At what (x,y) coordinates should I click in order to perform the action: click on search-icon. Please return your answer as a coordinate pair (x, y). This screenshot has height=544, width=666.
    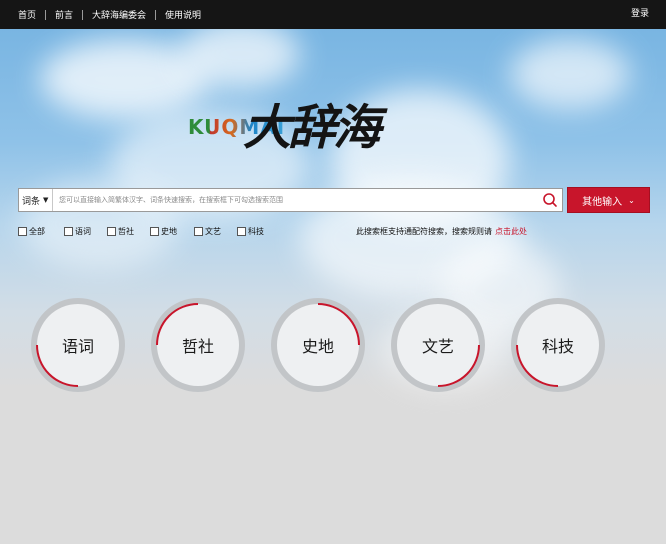
    Looking at the image, I should click on (550, 200).